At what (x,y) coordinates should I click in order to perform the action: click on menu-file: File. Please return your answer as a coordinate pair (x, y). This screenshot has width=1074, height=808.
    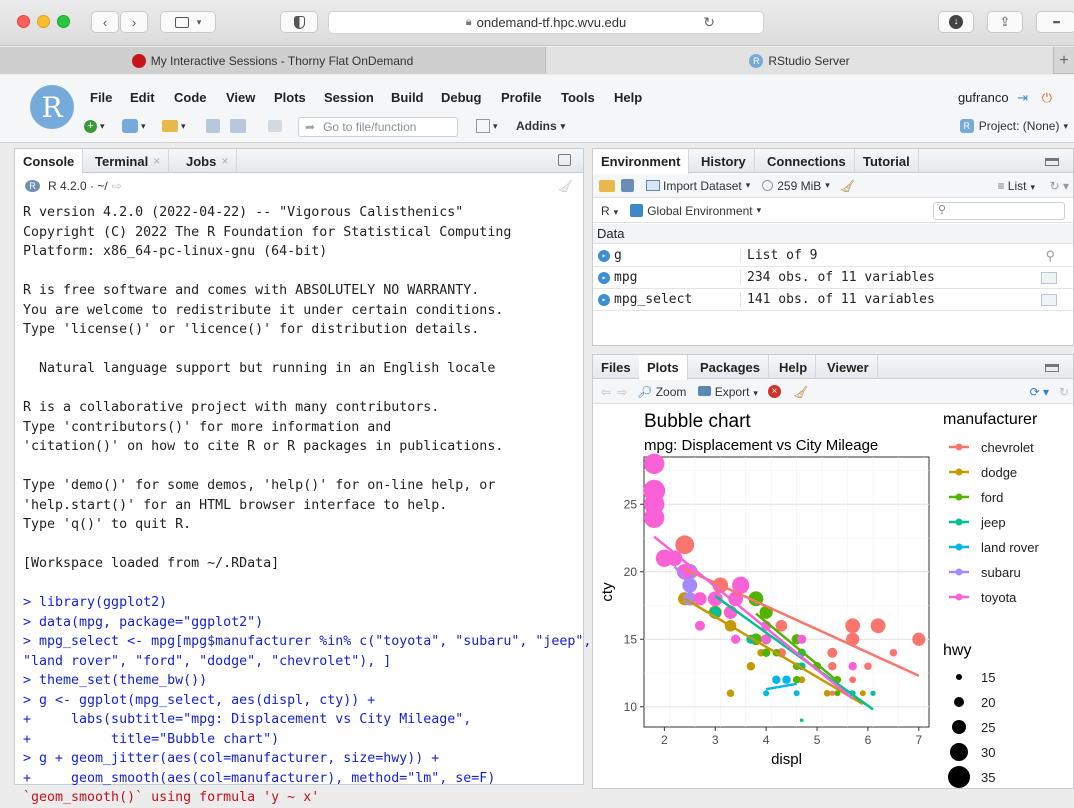
    Looking at the image, I should click on (101, 97).